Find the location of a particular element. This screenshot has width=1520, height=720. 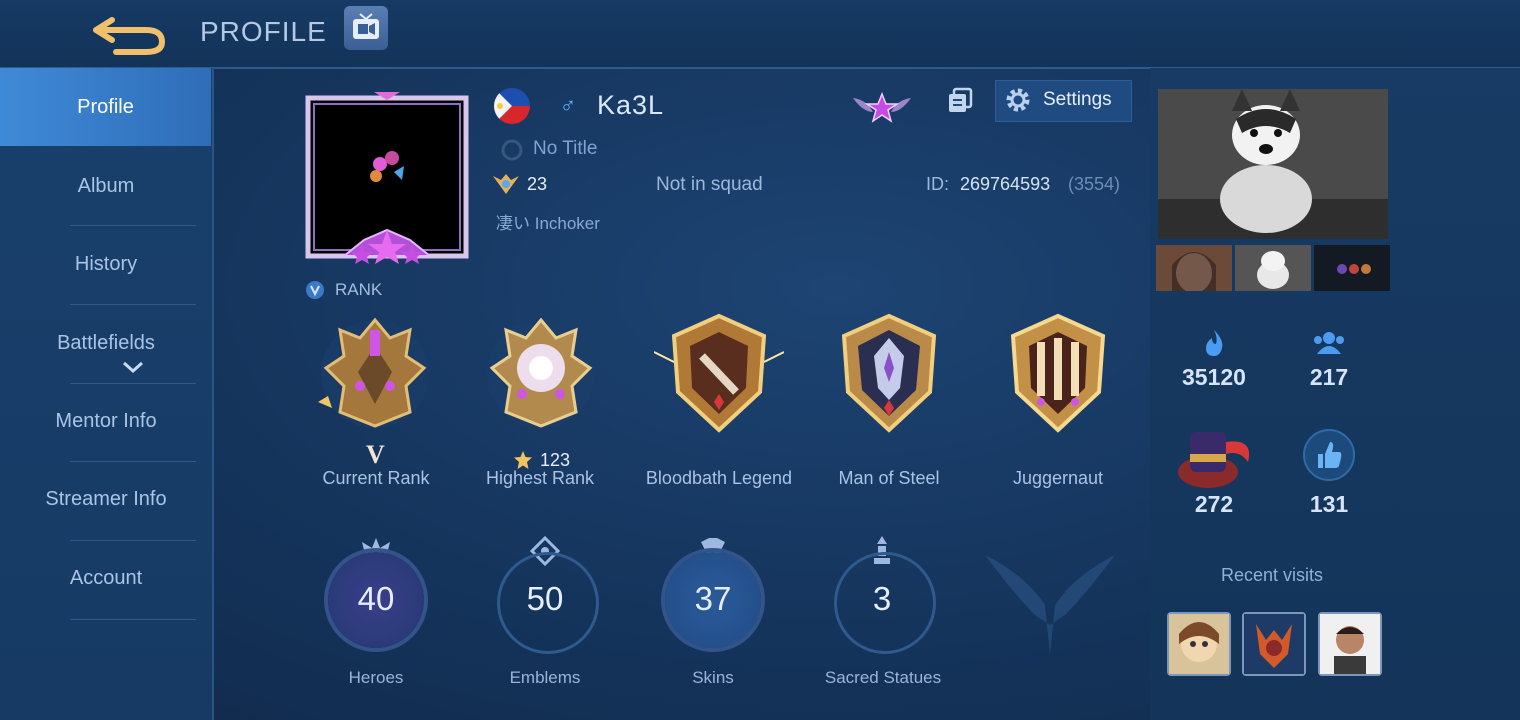

sacred-statues-label: Sacred Statues is located at coordinates (883, 677).